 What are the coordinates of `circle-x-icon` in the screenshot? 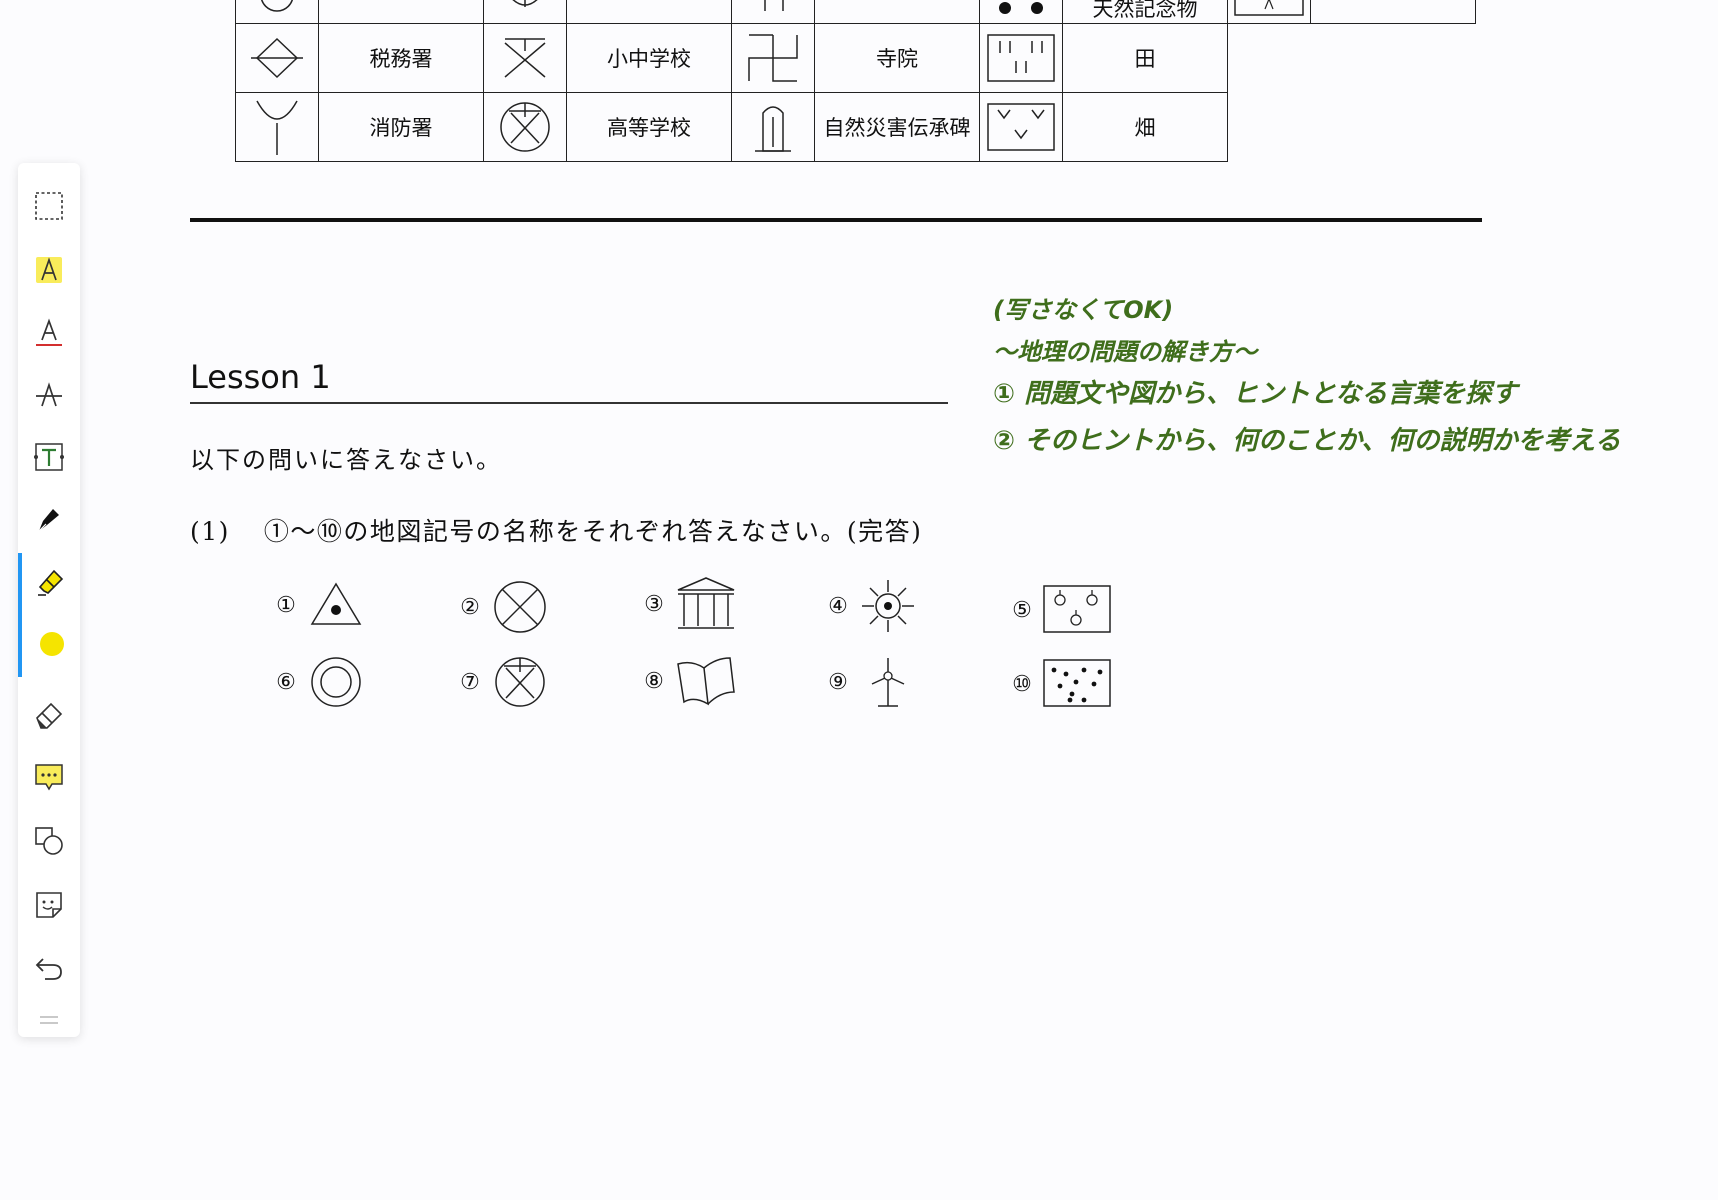 It's located at (520, 607).